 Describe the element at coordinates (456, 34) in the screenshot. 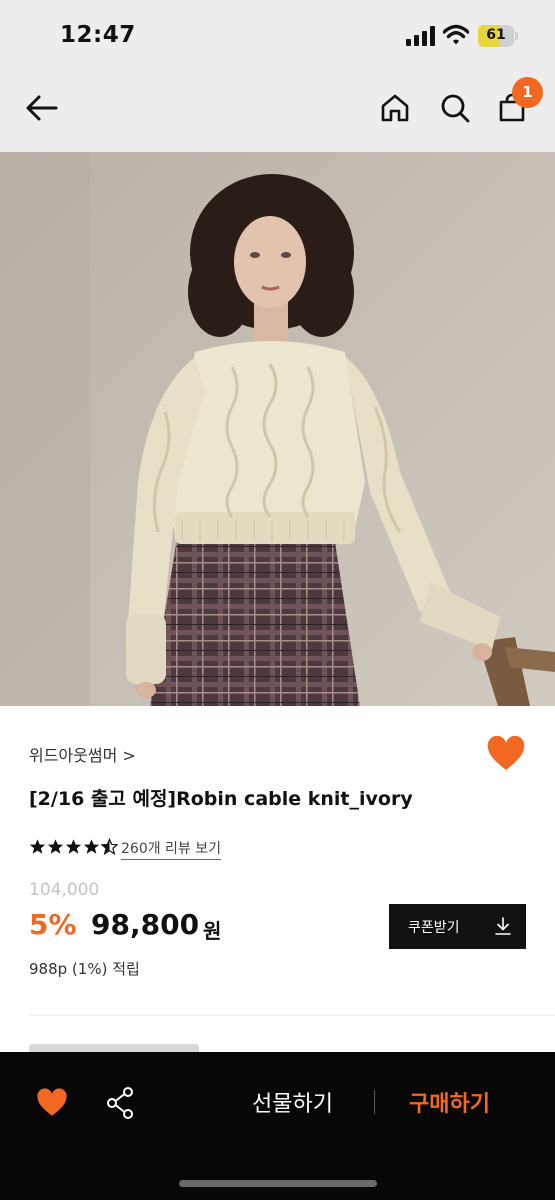

I see `wifi-icon` at that location.